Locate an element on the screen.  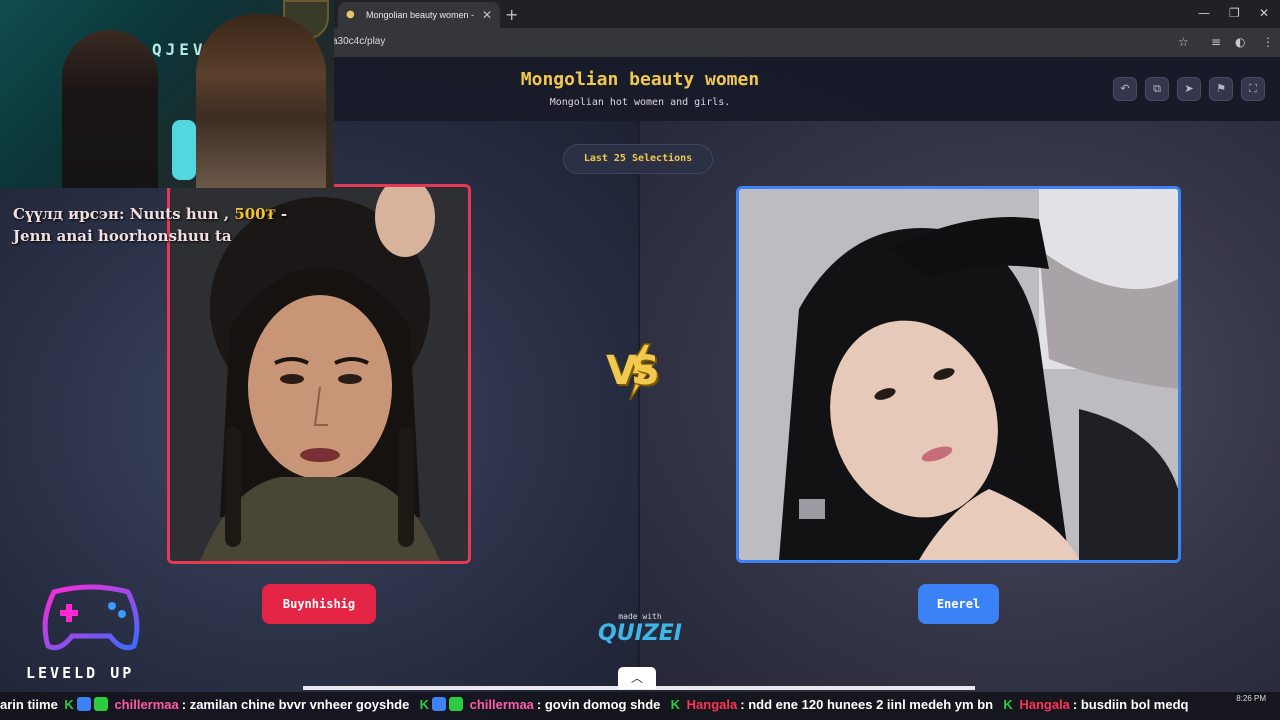
chevron-up-icon: ︿ is located at coordinates (636, 678).